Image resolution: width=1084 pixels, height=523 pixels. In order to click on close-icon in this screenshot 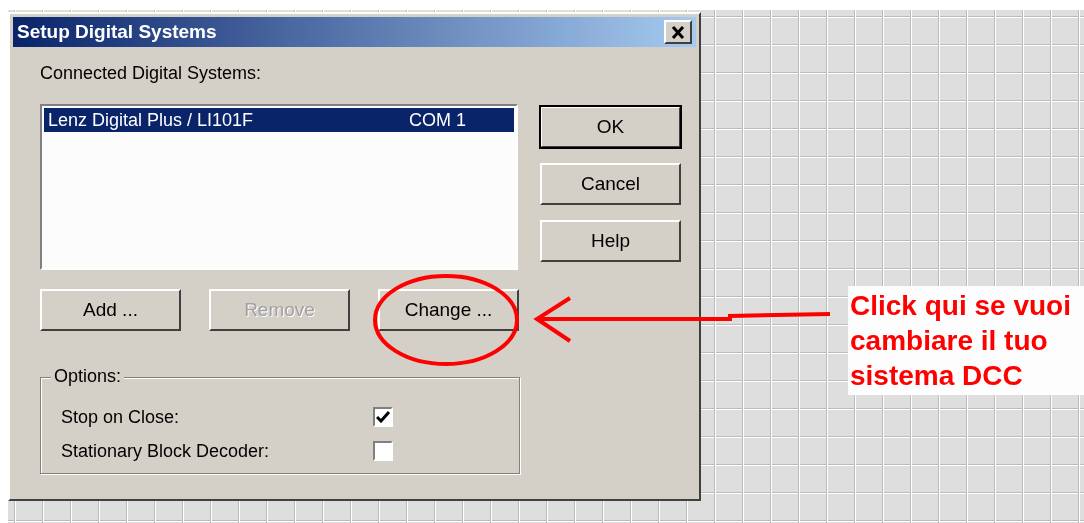, I will do `click(678, 32)`.